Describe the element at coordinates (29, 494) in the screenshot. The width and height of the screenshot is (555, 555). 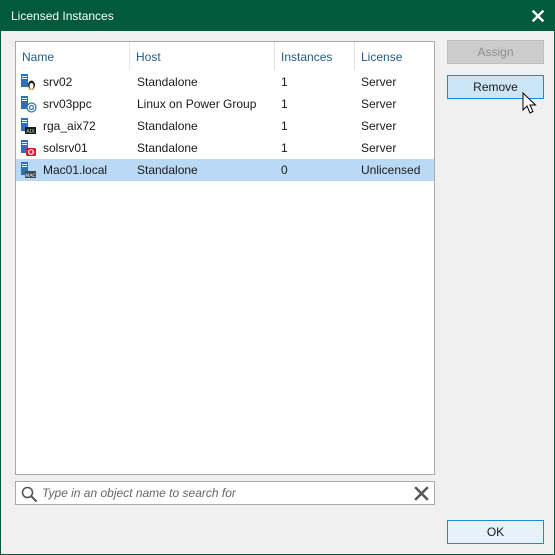
I see `search-icon` at that location.